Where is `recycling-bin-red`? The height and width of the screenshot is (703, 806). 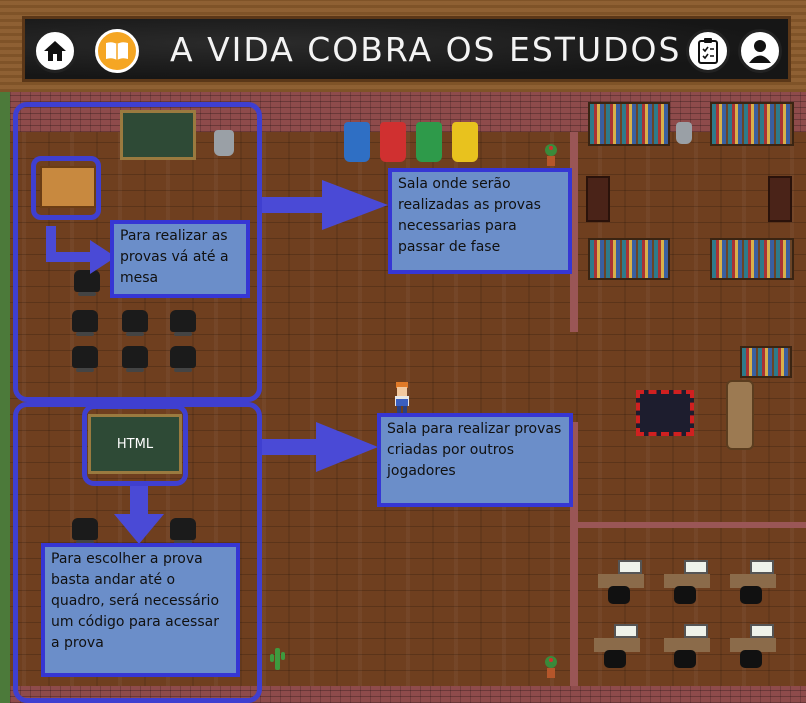
recycling-bin-red is located at coordinates (393, 142).